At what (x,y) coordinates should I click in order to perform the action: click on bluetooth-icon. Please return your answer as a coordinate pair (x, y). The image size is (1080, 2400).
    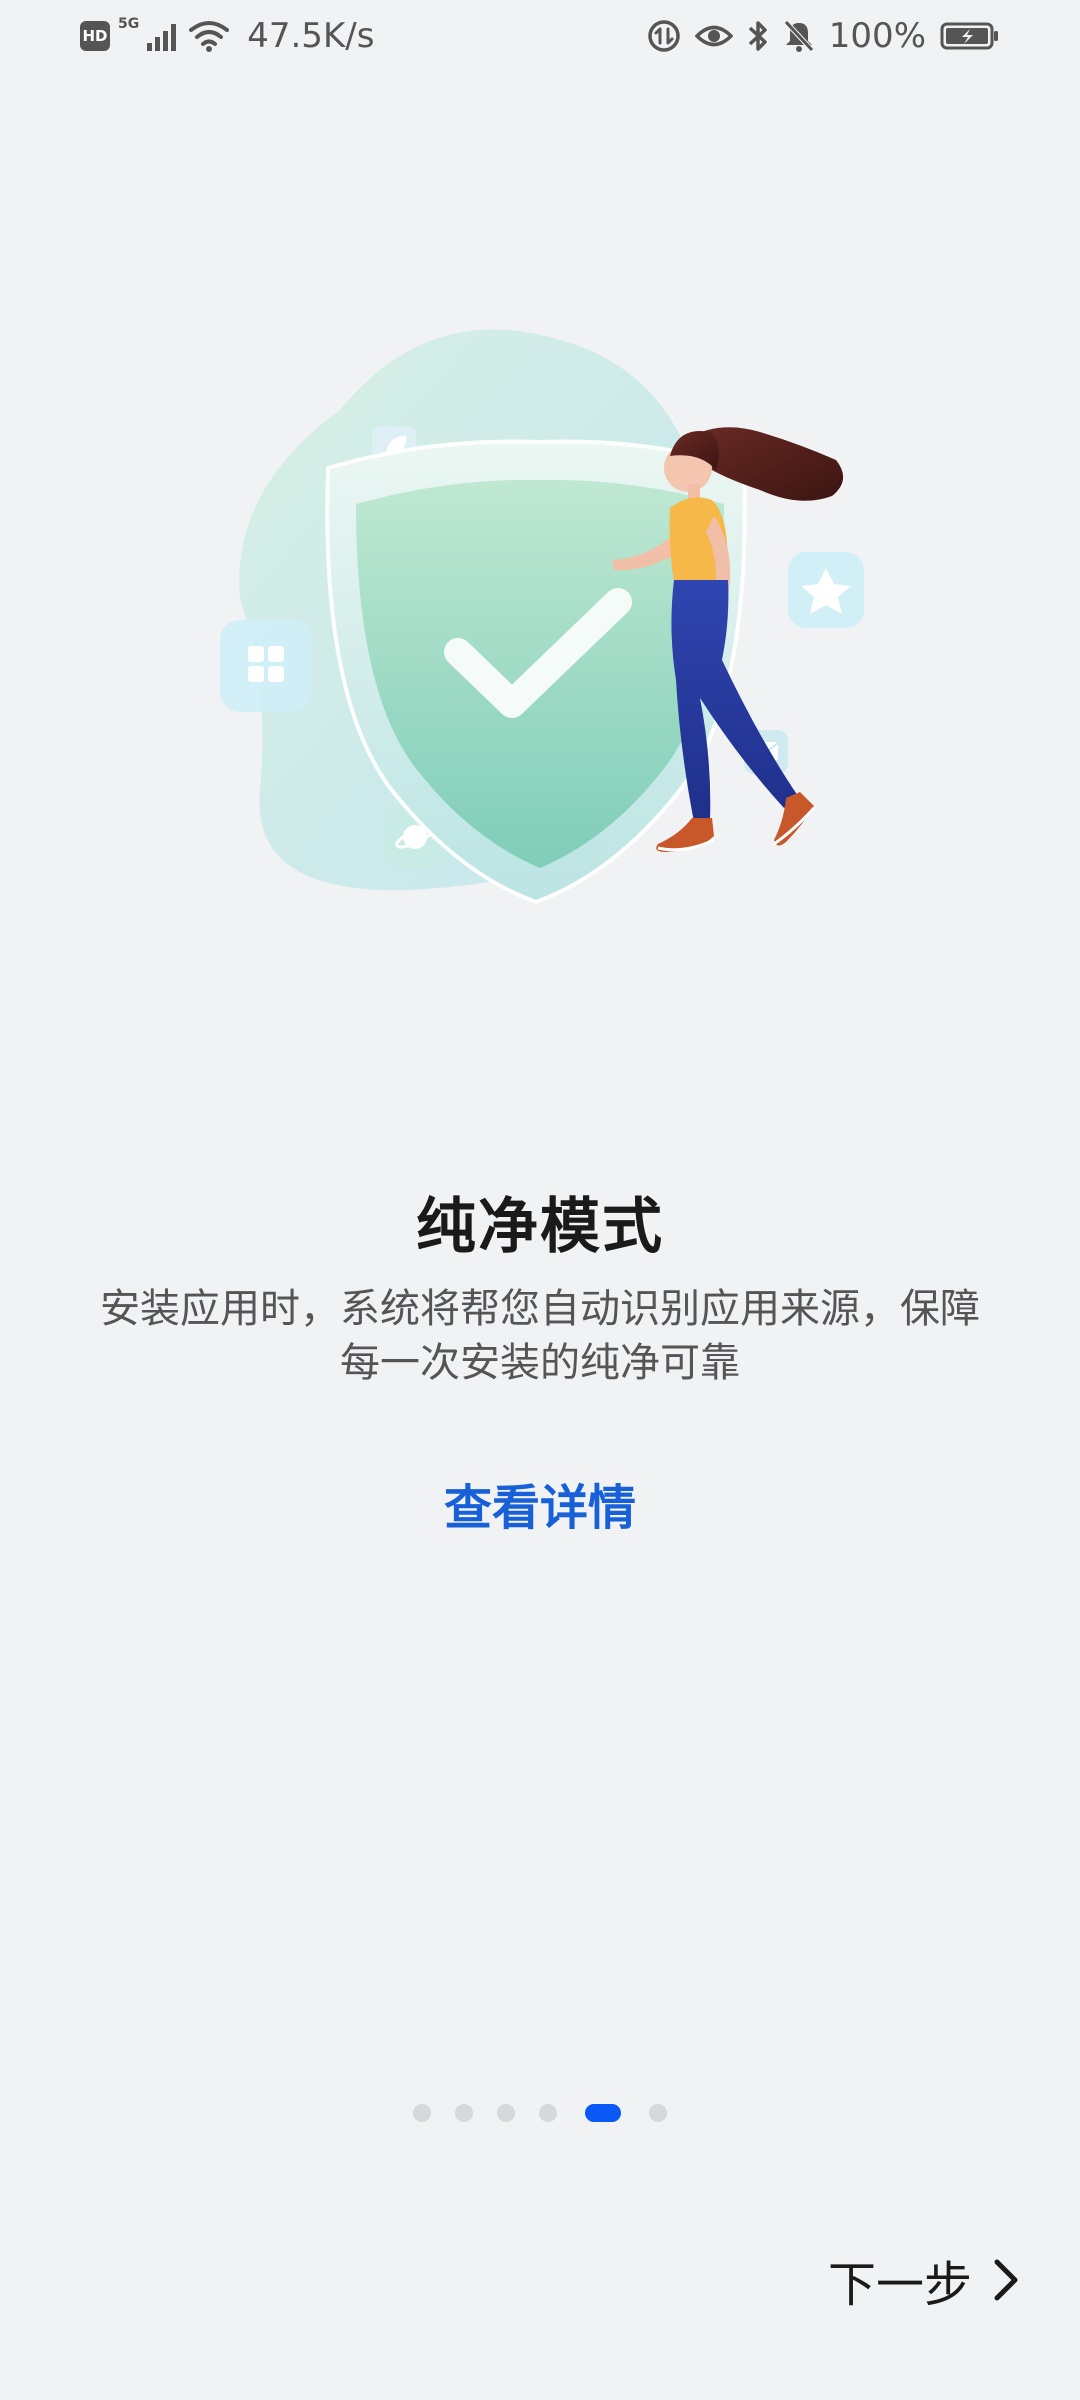
    Looking at the image, I should click on (758, 36).